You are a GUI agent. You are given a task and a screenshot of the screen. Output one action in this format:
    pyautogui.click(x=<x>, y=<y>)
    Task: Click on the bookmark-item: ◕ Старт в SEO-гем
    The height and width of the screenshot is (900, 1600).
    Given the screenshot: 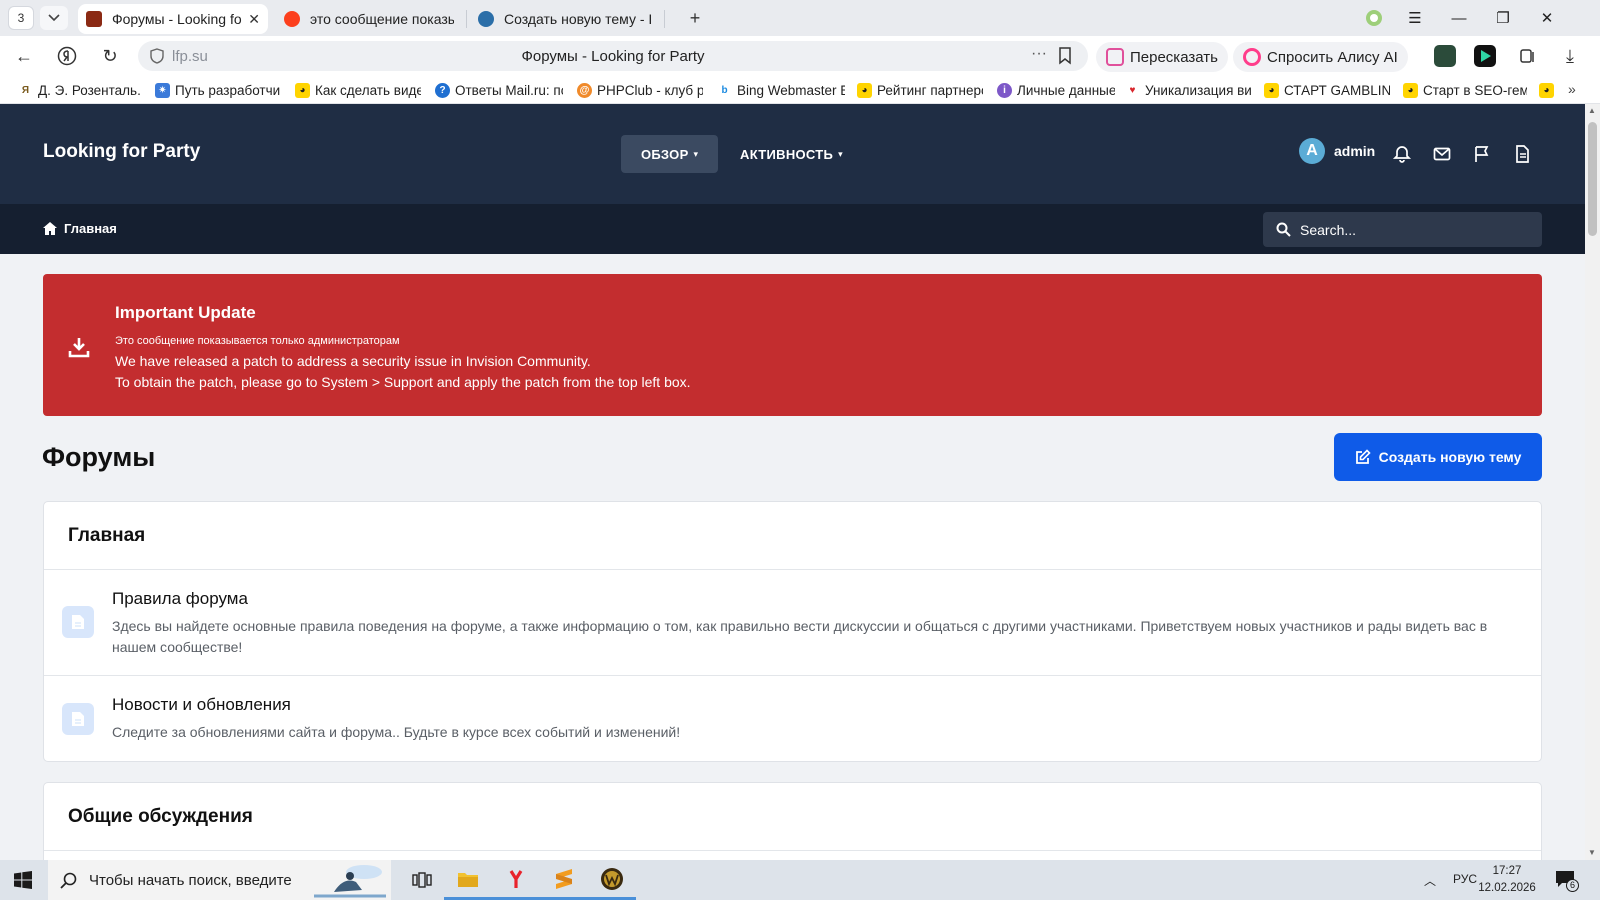 What is the action you would take?
    pyautogui.click(x=1465, y=90)
    